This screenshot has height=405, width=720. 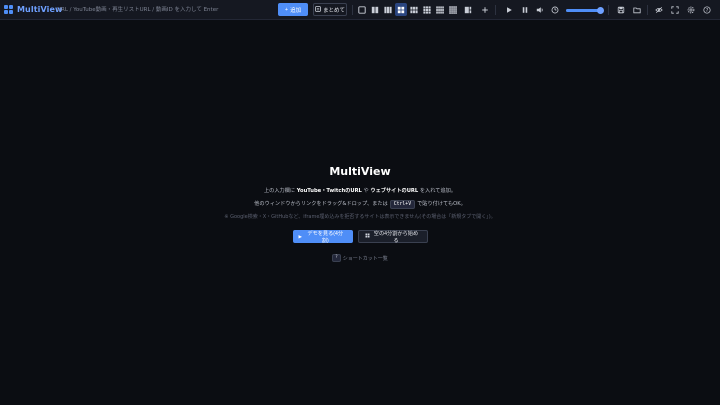 What do you see at coordinates (375, 9) in the screenshot?
I see `layout-2-icon` at bounding box center [375, 9].